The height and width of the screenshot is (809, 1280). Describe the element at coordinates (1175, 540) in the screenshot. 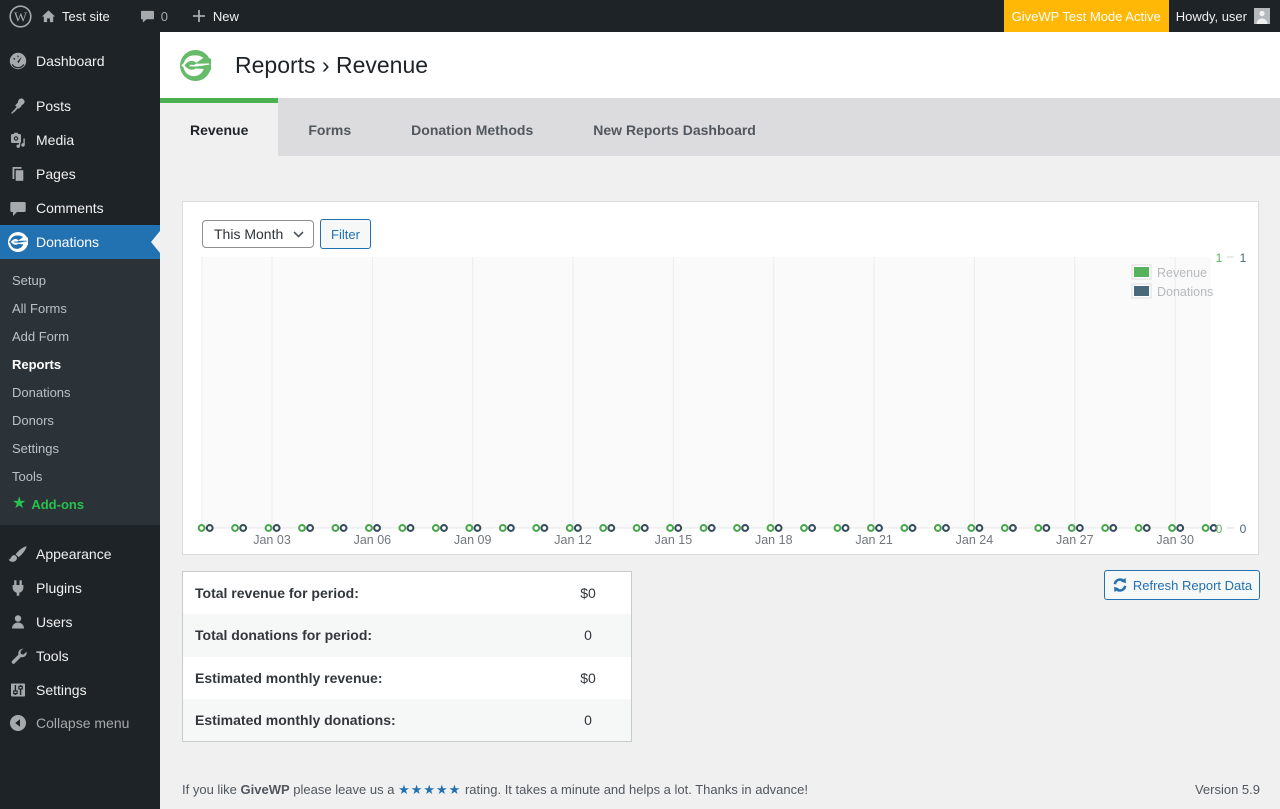

I see `svg-text: Jan 30` at that location.